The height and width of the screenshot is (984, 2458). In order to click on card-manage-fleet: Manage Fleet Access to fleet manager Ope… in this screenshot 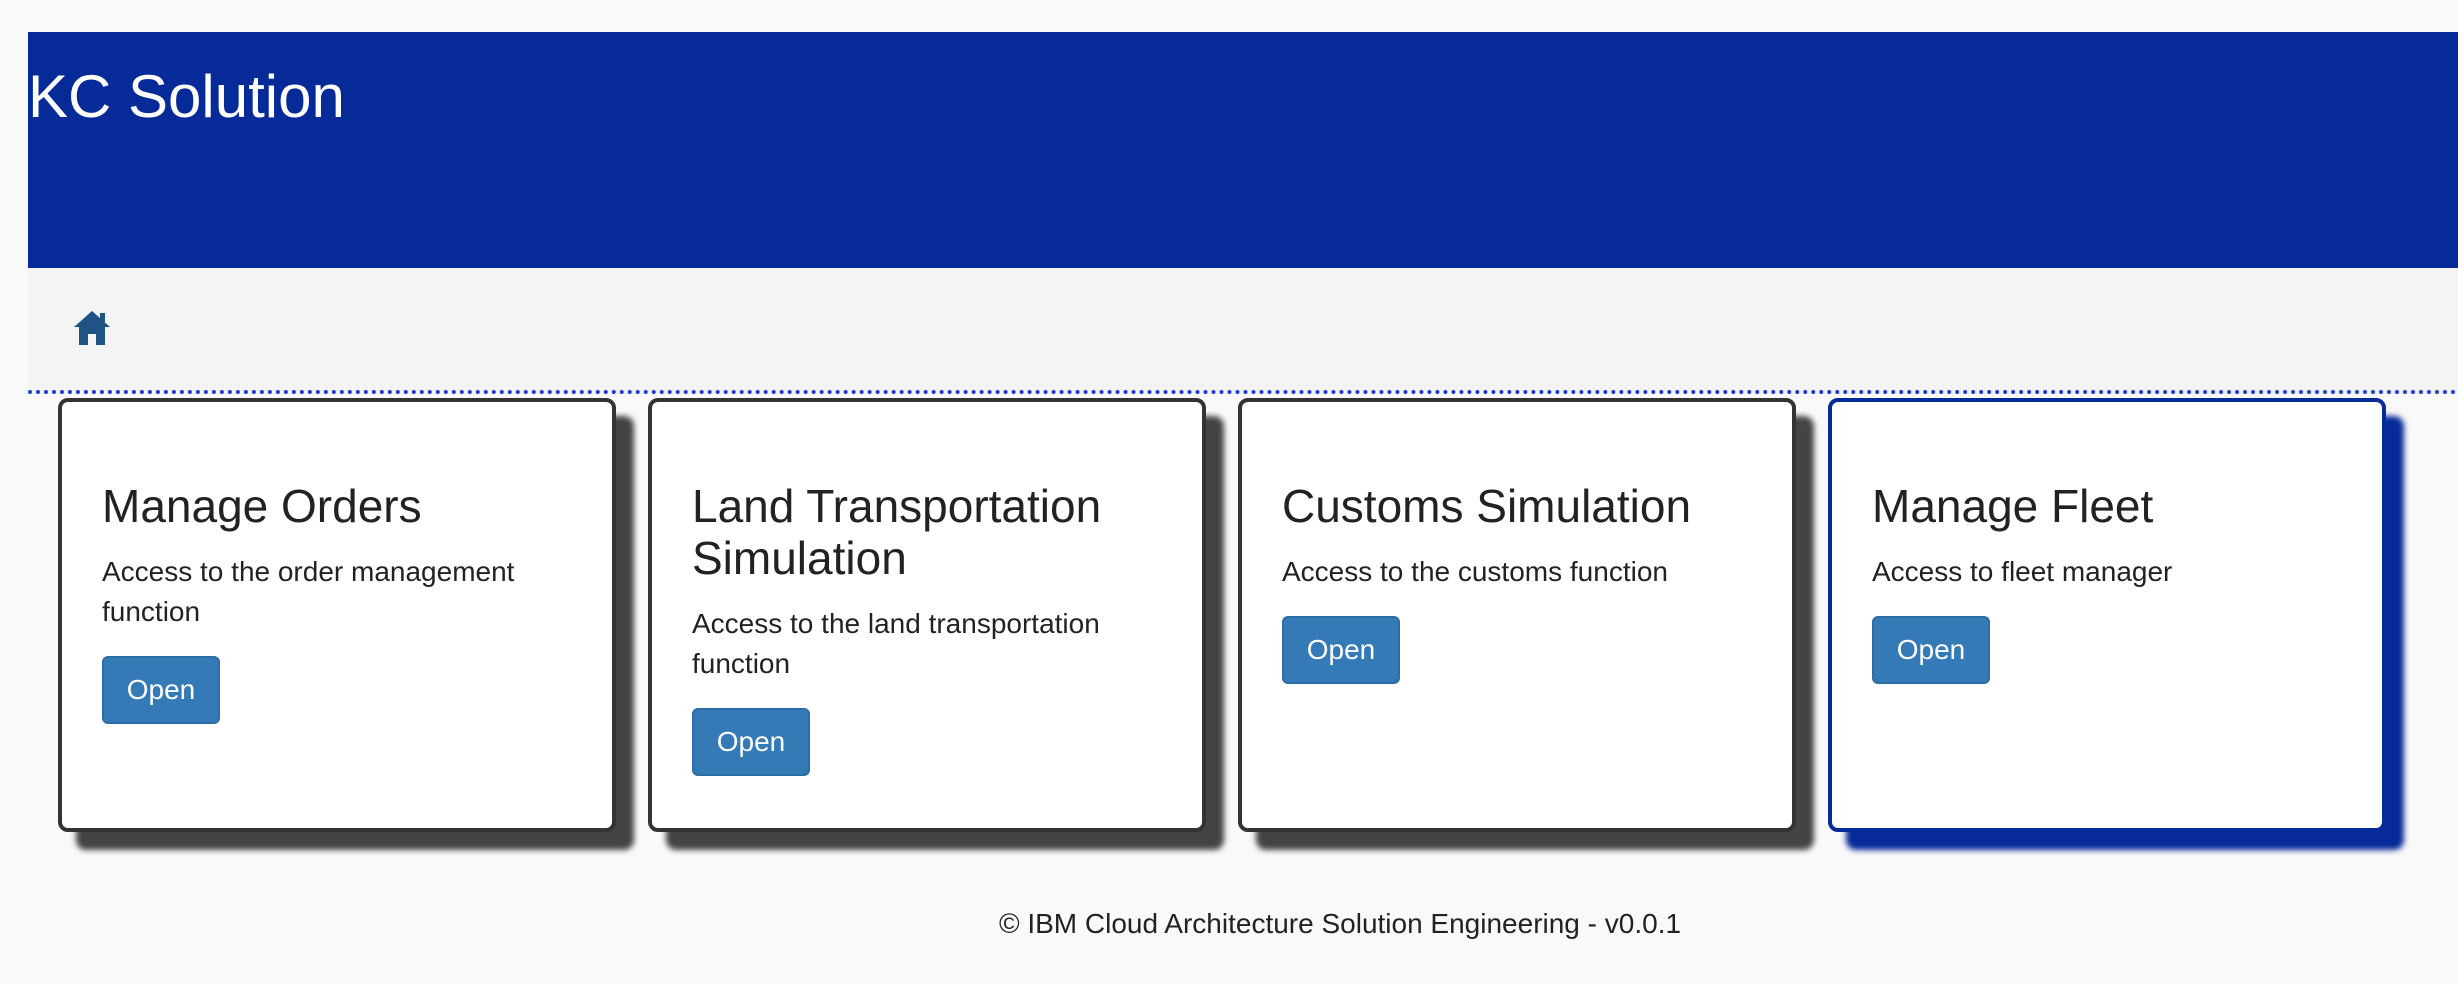, I will do `click(2107, 615)`.